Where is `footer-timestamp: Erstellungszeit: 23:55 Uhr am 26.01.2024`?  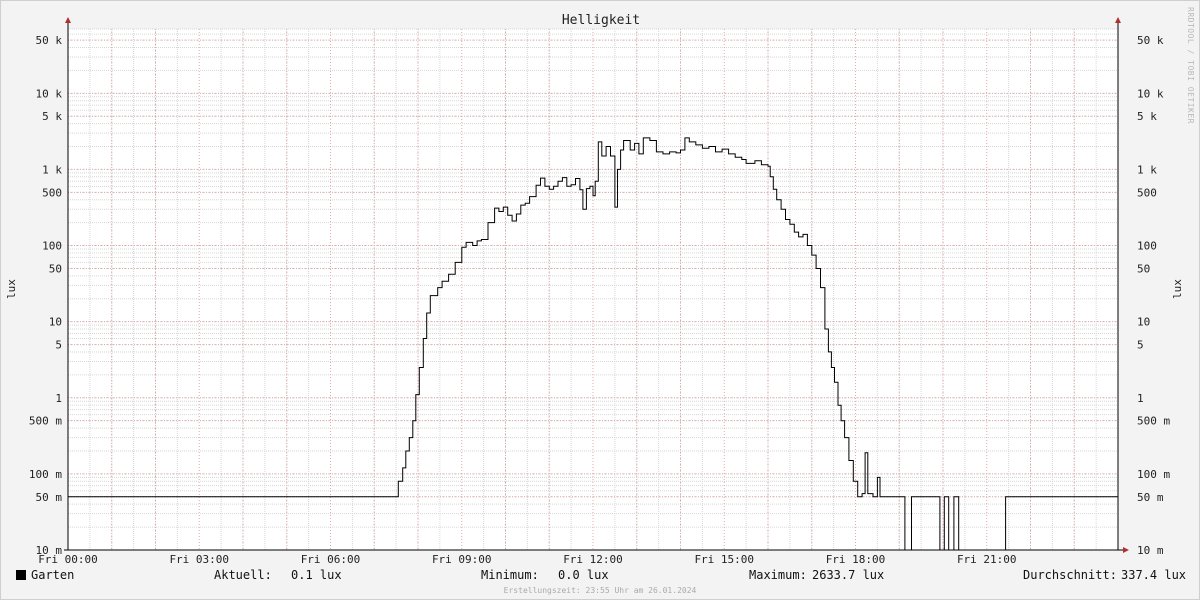
footer-timestamp: Erstellungszeit: 23:55 Uhr am 26.01.2024 is located at coordinates (600, 590).